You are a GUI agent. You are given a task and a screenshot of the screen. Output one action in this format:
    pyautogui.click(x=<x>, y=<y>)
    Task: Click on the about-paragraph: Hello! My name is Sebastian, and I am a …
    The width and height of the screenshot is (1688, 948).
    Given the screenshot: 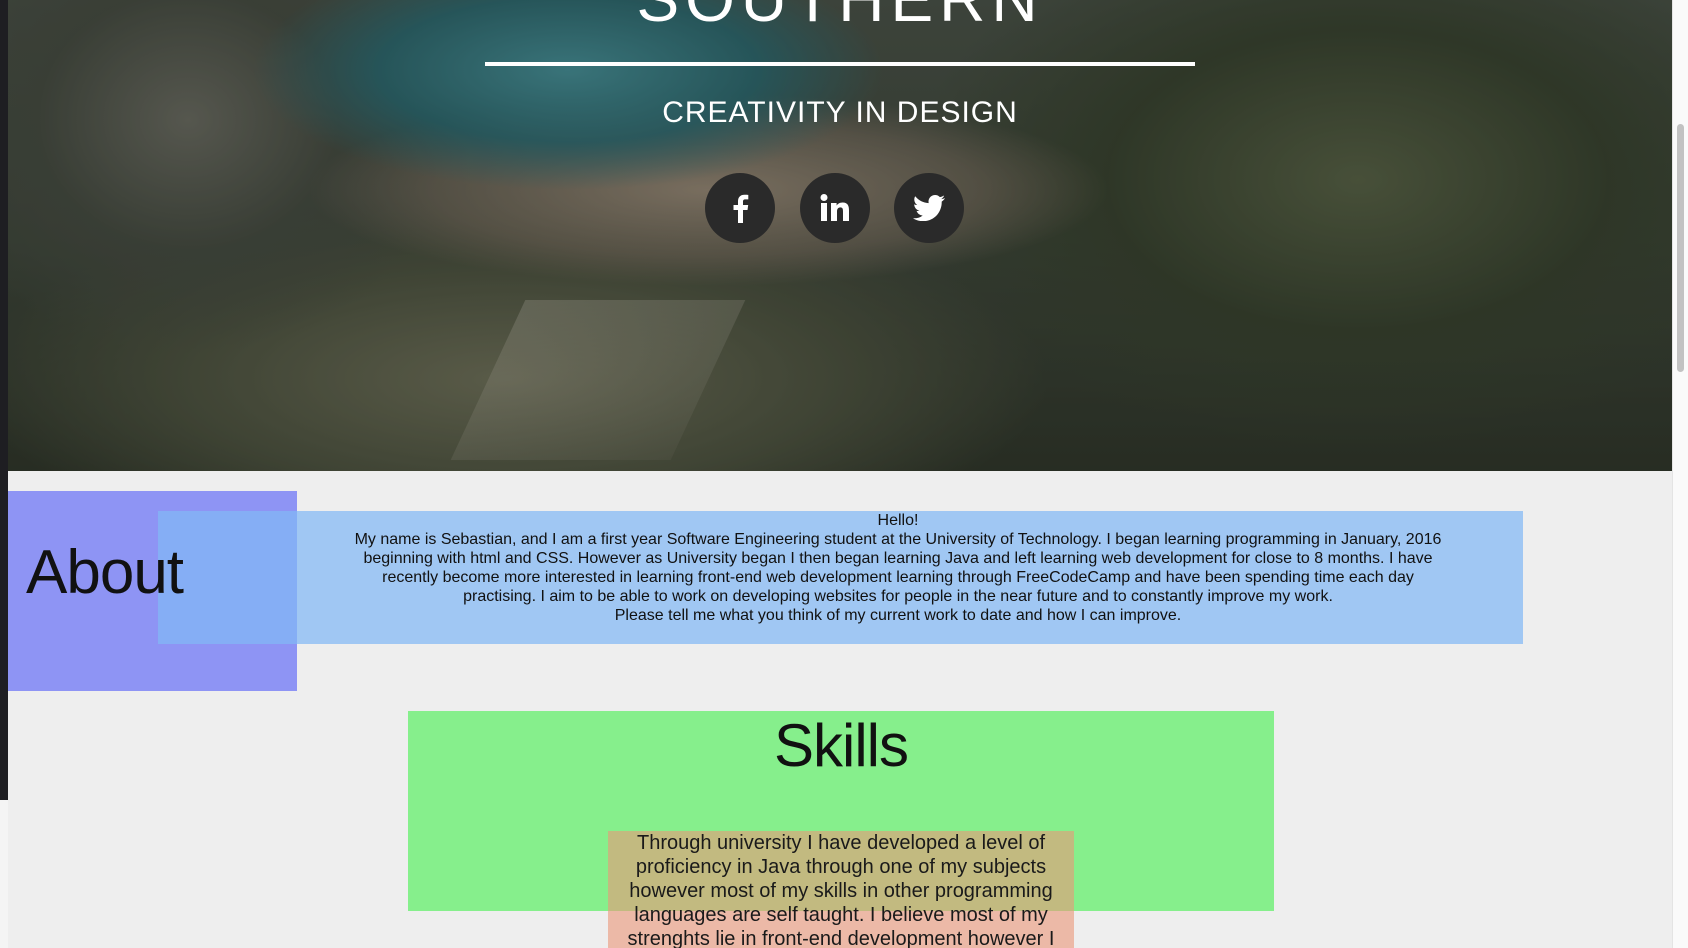 What is the action you would take?
    pyautogui.click(x=898, y=568)
    